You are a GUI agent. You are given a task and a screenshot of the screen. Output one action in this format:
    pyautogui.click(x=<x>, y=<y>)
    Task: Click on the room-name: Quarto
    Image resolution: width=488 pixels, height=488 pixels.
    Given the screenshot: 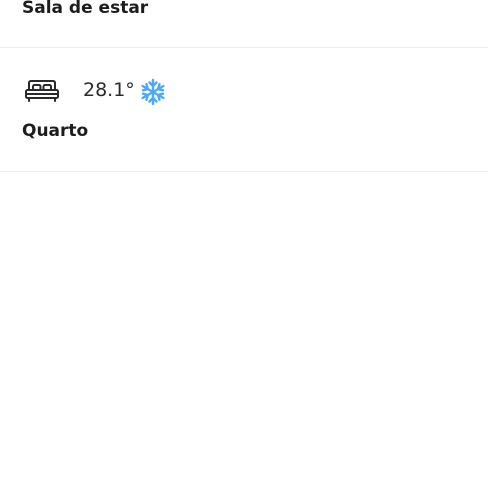 What is the action you would take?
    pyautogui.click(x=55, y=131)
    